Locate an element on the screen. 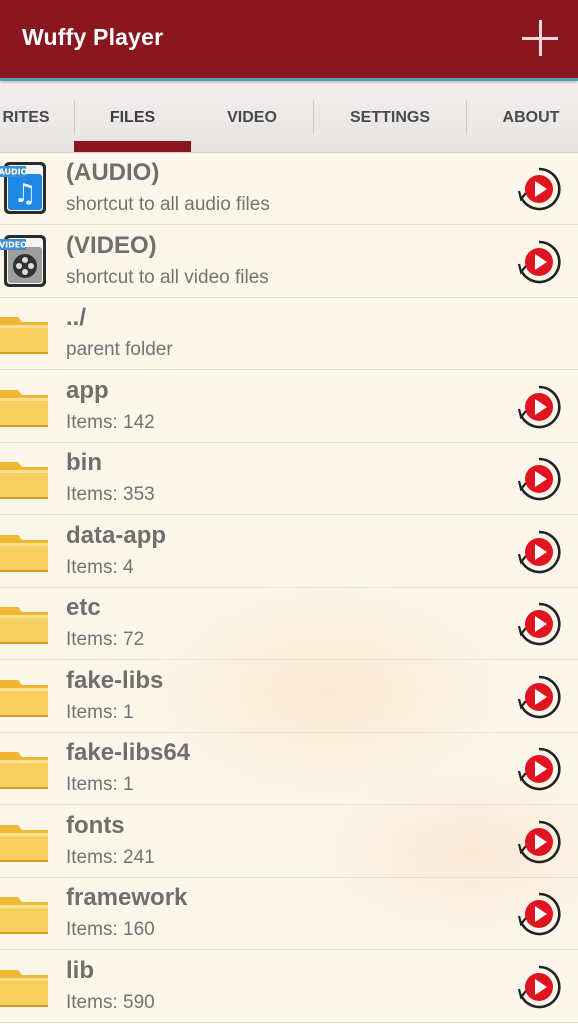 Image resolution: width=578 pixels, height=1024 pixels. list-item: bin Items: 353 is located at coordinates (289, 478).